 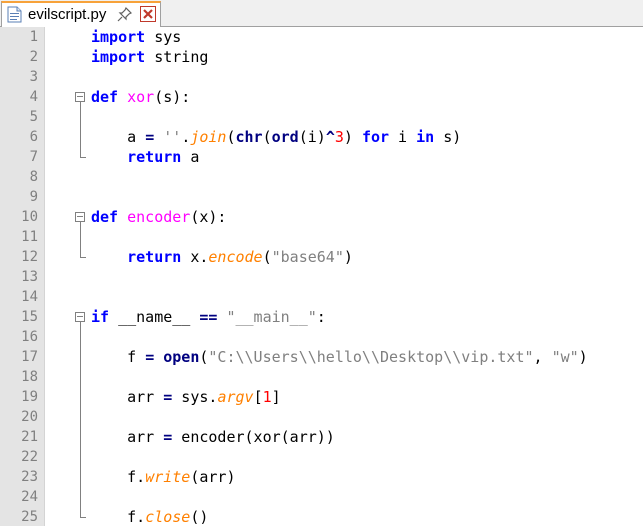 What do you see at coordinates (163, 157) in the screenshot?
I see `code-text: return a` at bounding box center [163, 157].